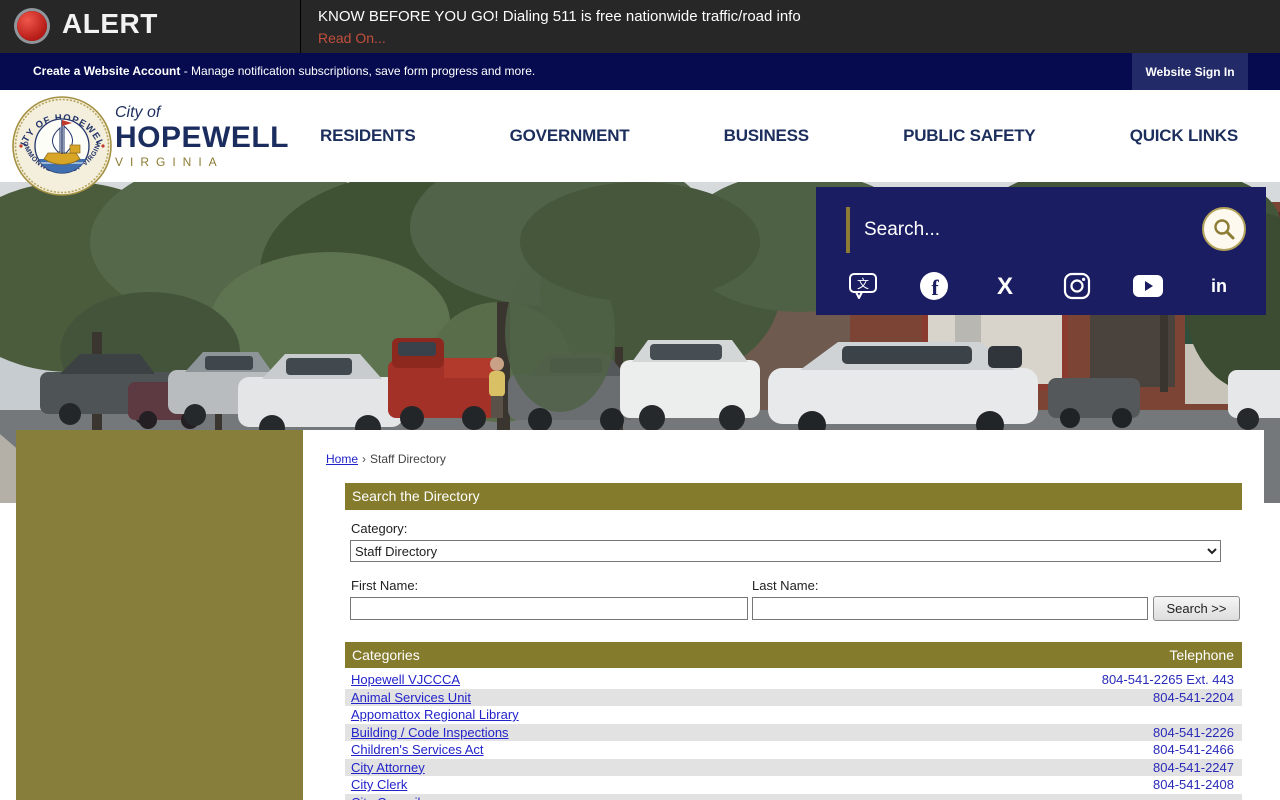 Image resolution: width=1280 pixels, height=800 pixels. Describe the element at coordinates (386, 655) in the screenshot. I see `col-categories: Categories` at that location.